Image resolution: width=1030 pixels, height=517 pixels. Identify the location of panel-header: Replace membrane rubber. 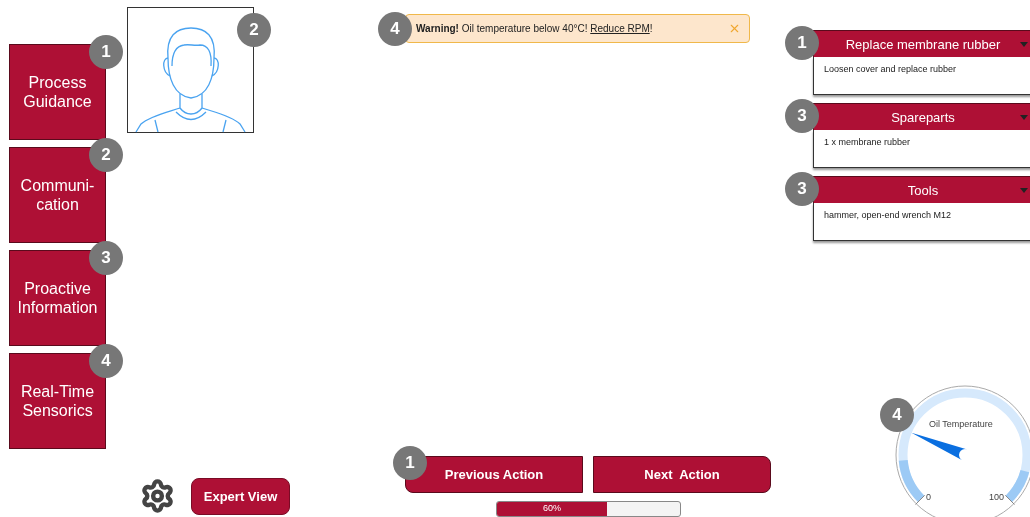
(921, 43).